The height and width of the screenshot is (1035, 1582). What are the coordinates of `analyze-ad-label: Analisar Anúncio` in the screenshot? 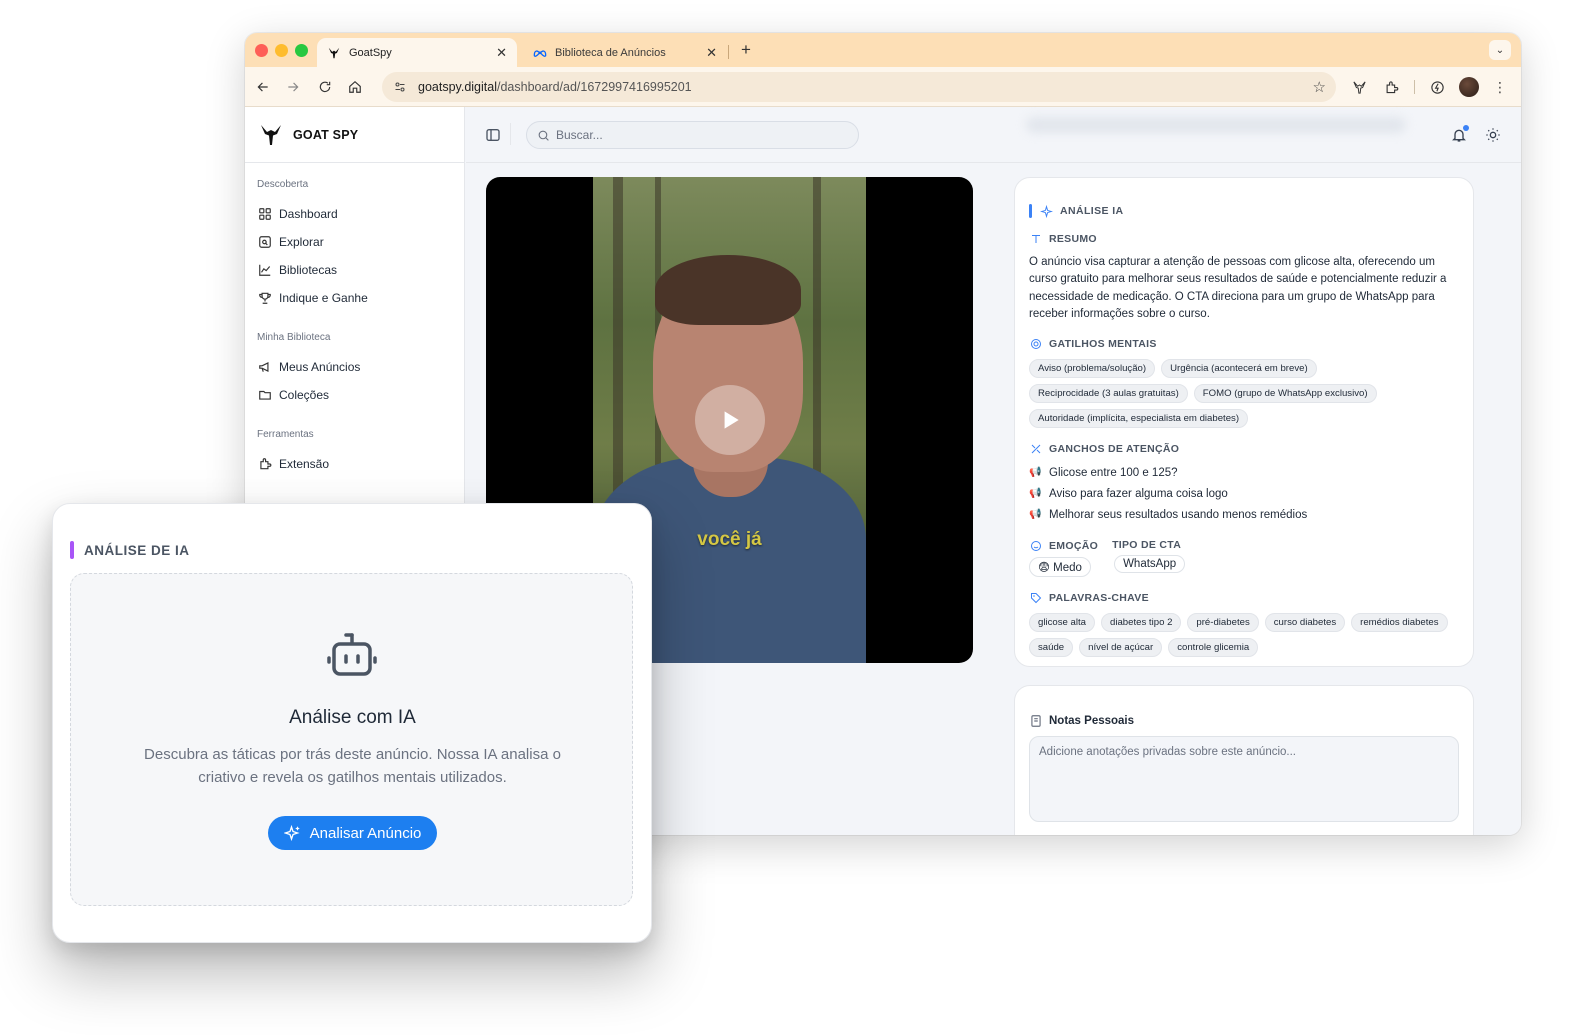 It's located at (365, 833).